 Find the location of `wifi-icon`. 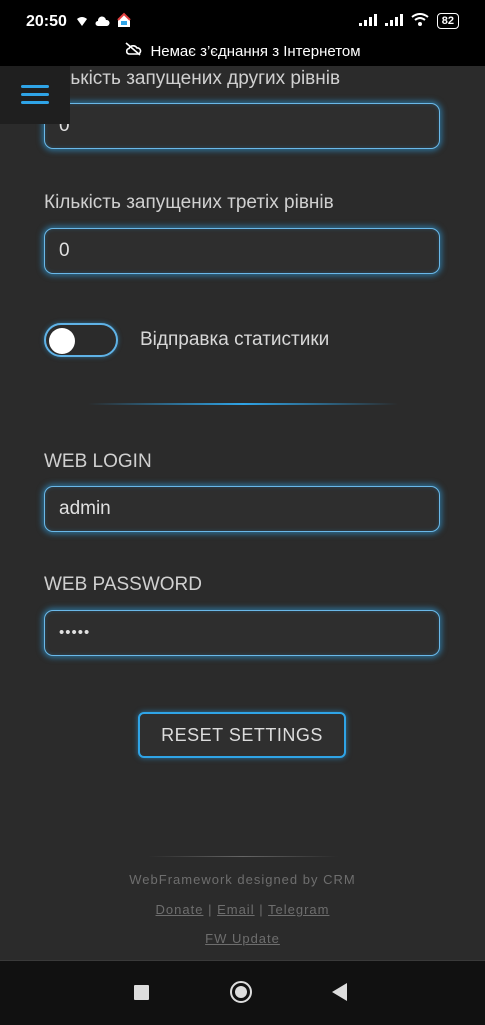

wifi-icon is located at coordinates (420, 21).